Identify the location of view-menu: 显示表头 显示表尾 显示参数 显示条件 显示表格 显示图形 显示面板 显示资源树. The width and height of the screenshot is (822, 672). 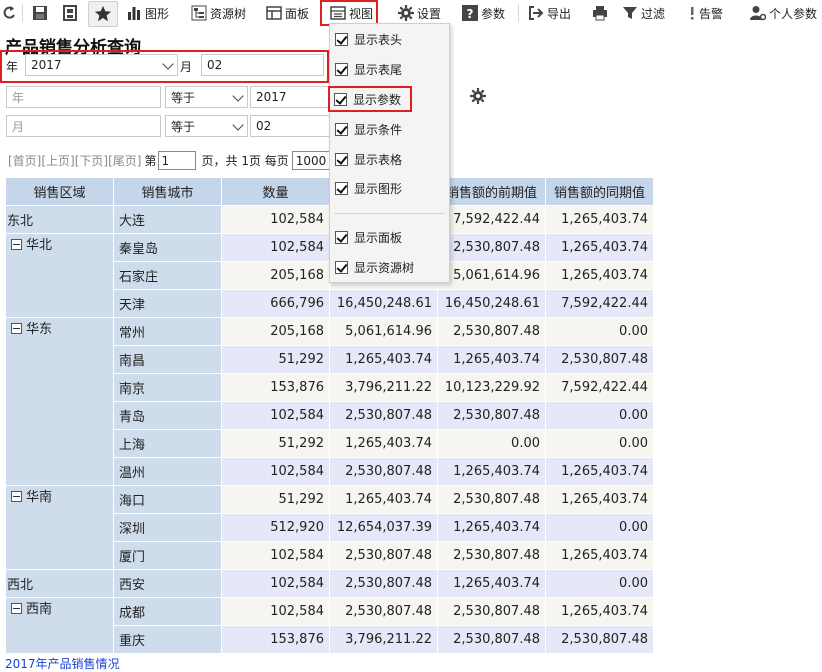
(389, 153).